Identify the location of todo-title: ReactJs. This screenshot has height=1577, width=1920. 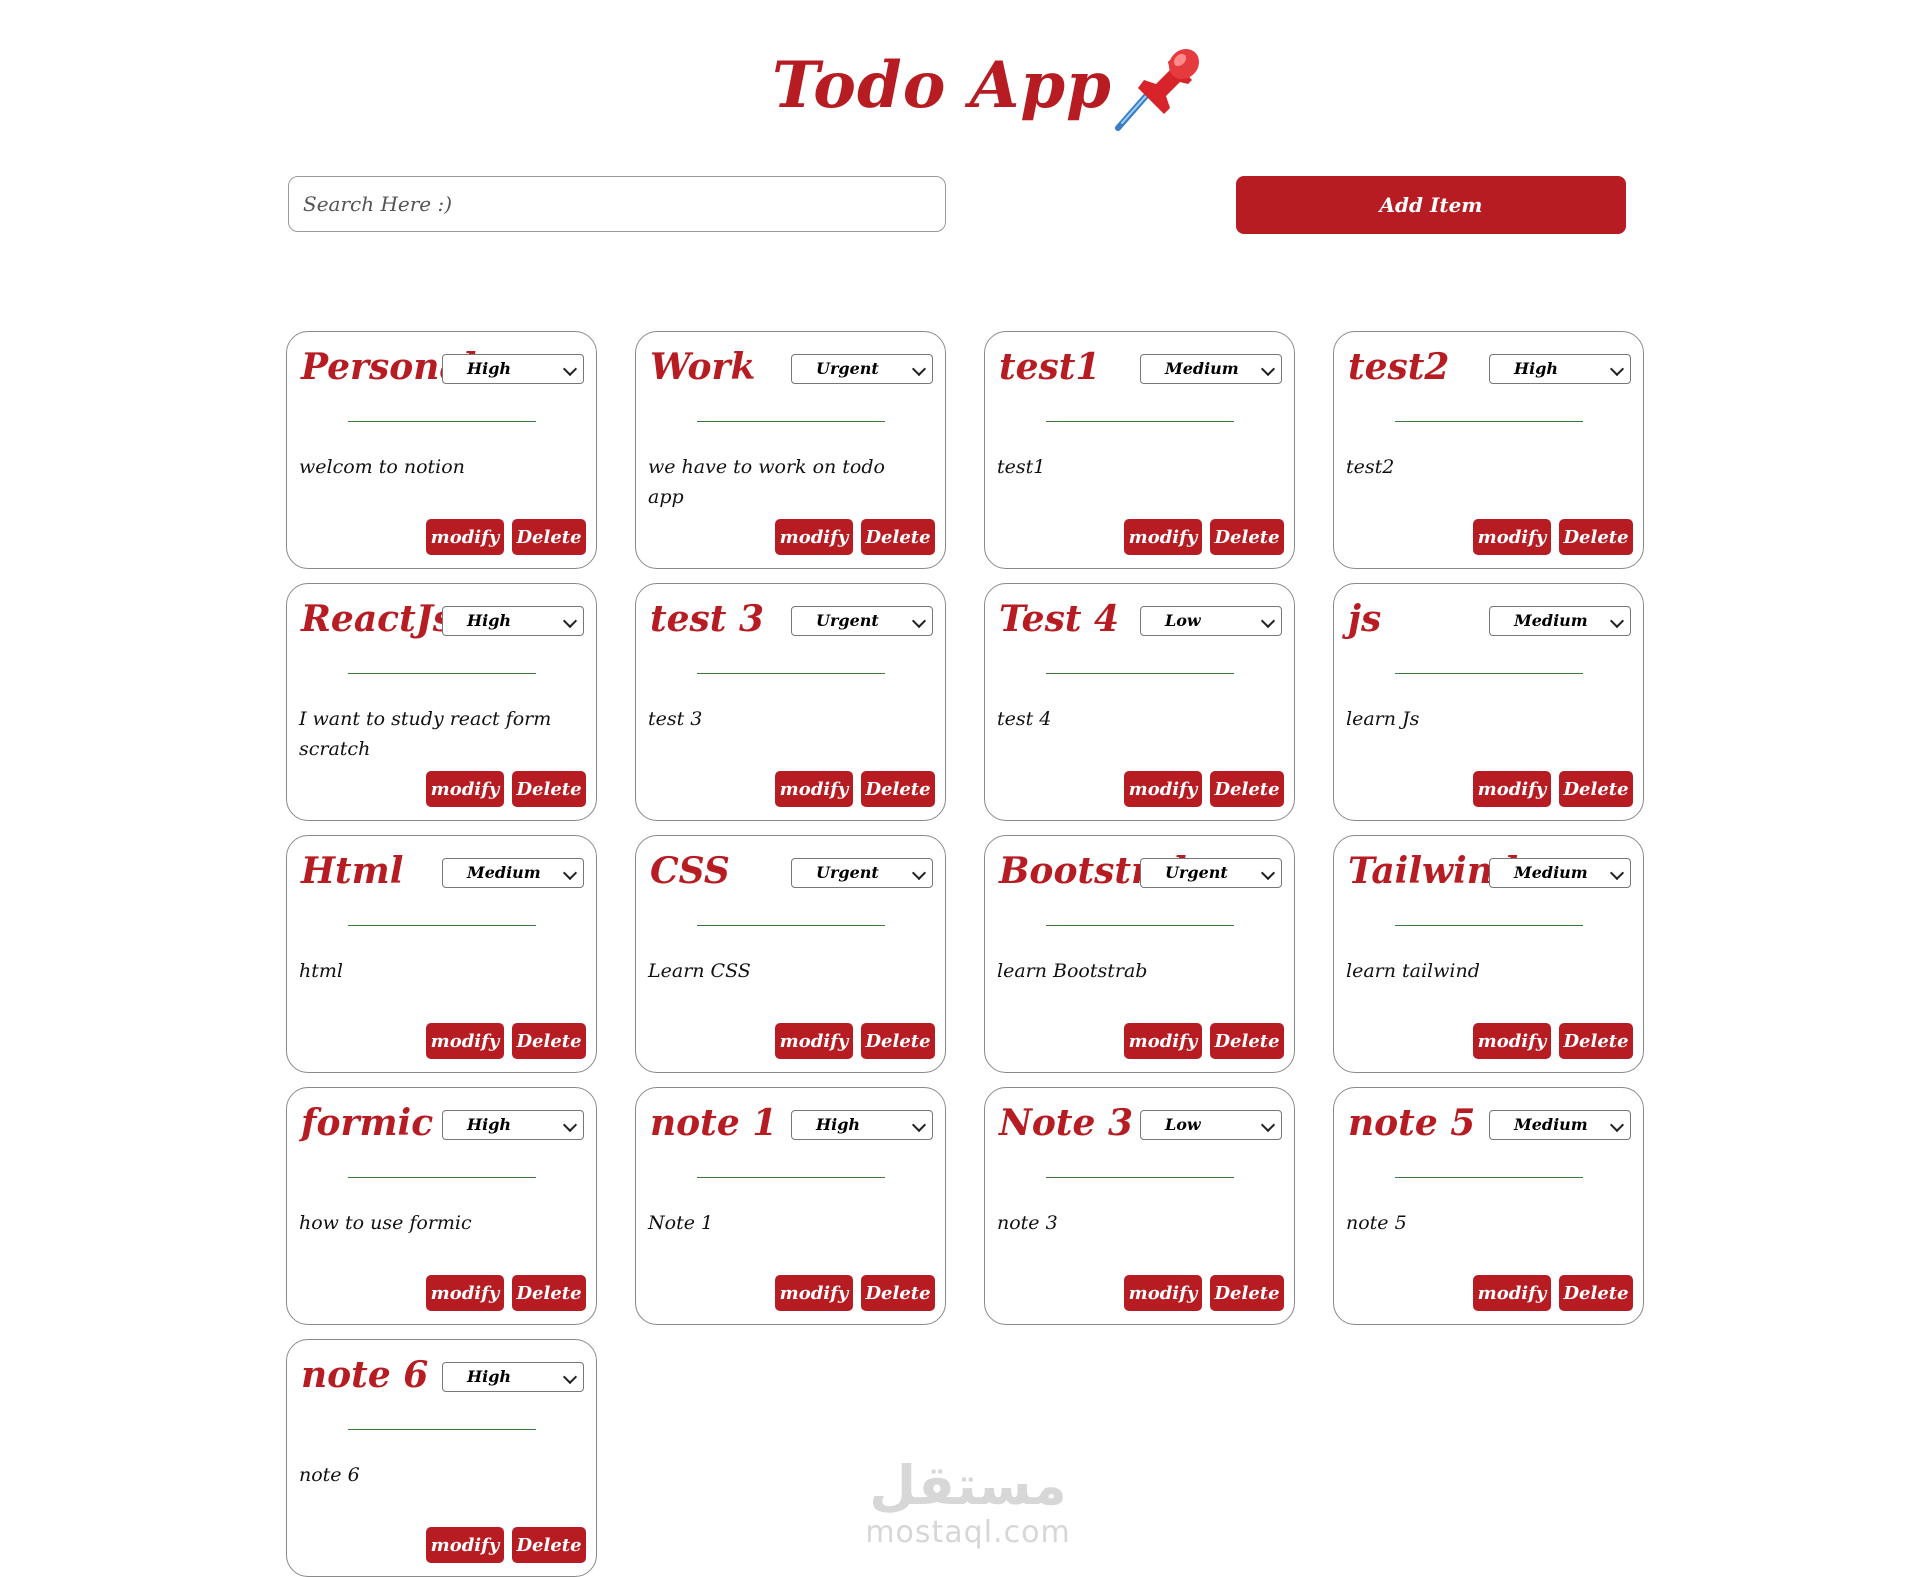
(377, 619).